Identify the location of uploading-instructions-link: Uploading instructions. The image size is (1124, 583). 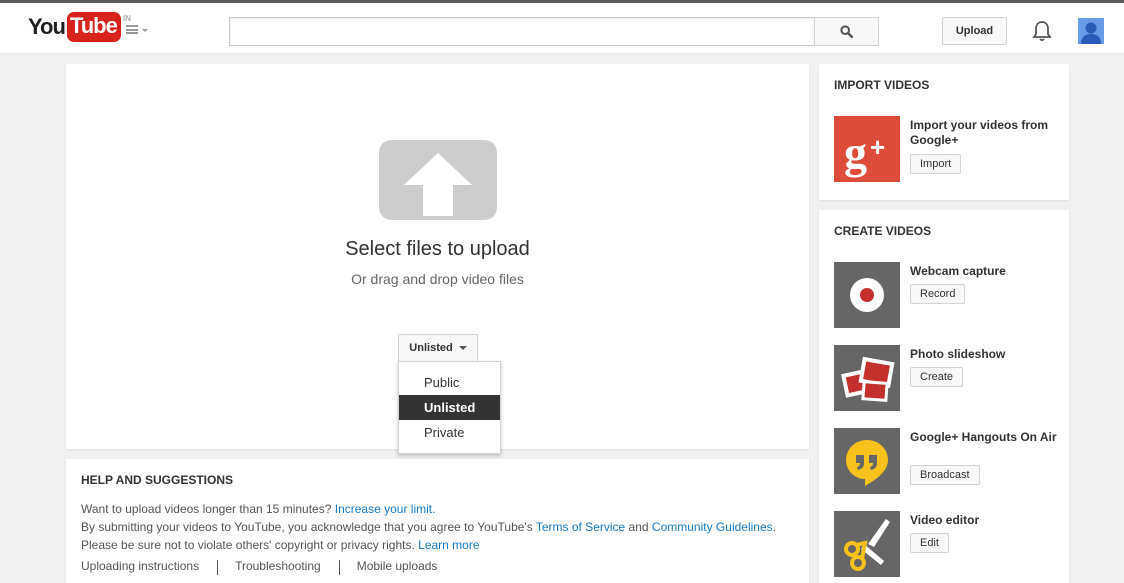
(140, 567).